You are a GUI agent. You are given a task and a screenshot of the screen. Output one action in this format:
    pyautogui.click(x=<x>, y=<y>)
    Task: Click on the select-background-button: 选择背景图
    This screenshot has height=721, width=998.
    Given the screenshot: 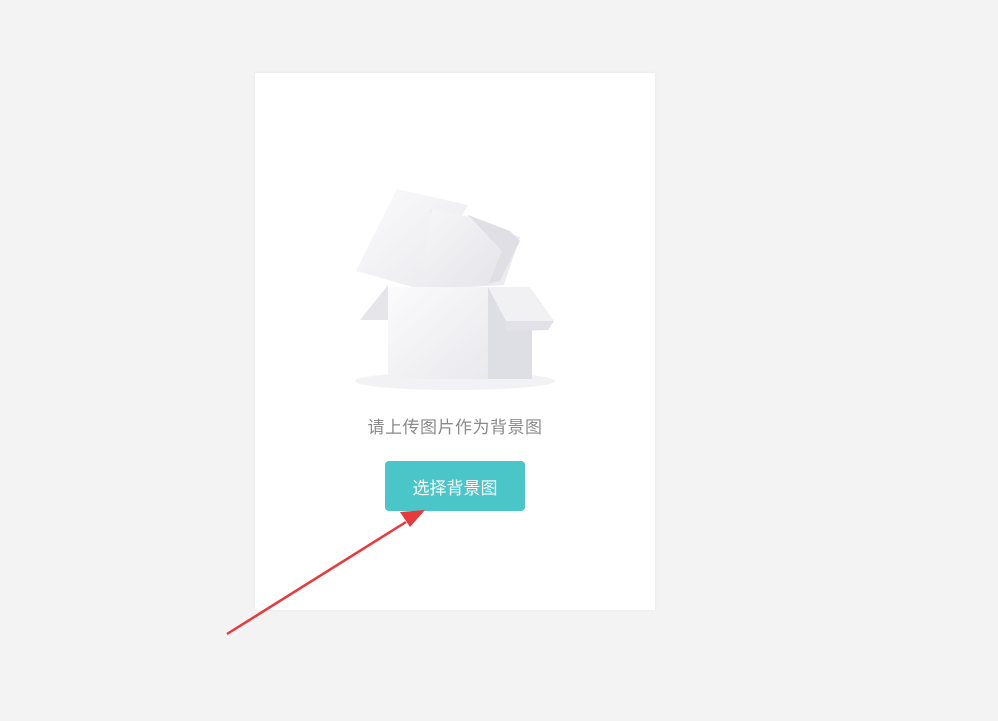 What is the action you would take?
    pyautogui.click(x=455, y=486)
    